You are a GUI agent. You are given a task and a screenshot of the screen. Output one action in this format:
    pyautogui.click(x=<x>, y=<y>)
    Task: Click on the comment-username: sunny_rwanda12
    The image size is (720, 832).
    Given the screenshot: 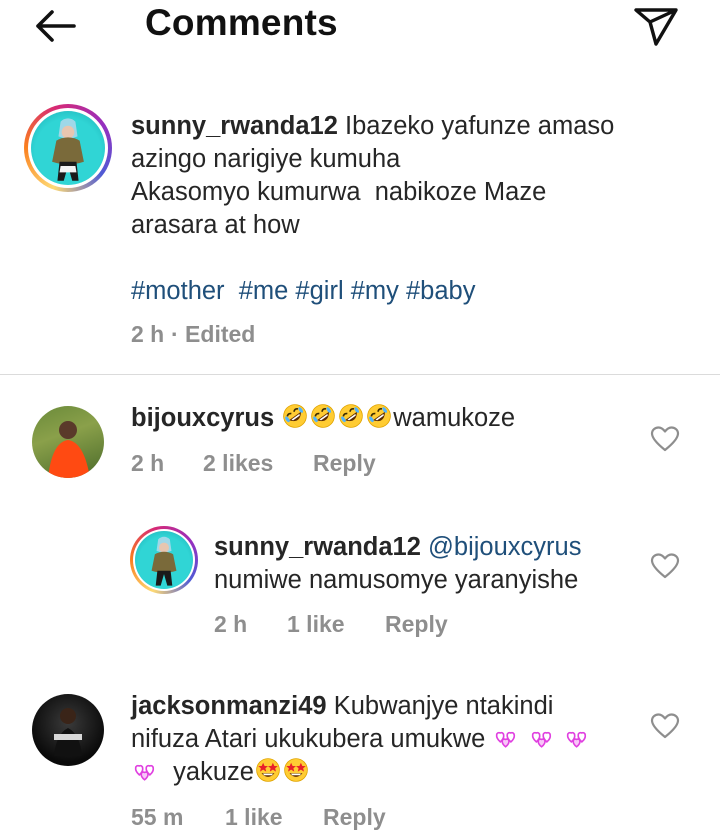 What is the action you would take?
    pyautogui.click(x=317, y=547)
    